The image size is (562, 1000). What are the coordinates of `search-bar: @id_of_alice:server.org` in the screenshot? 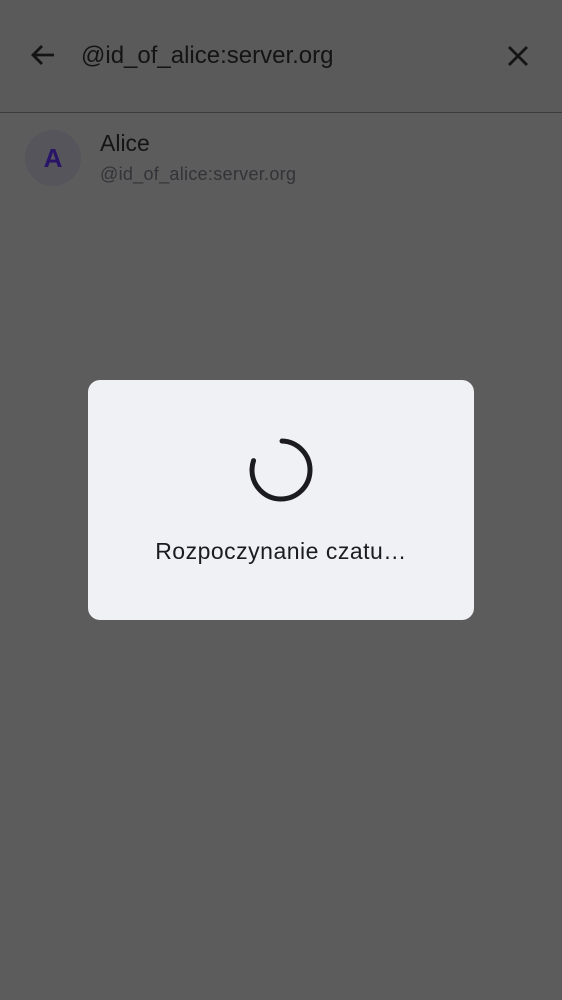 It's located at (281, 56).